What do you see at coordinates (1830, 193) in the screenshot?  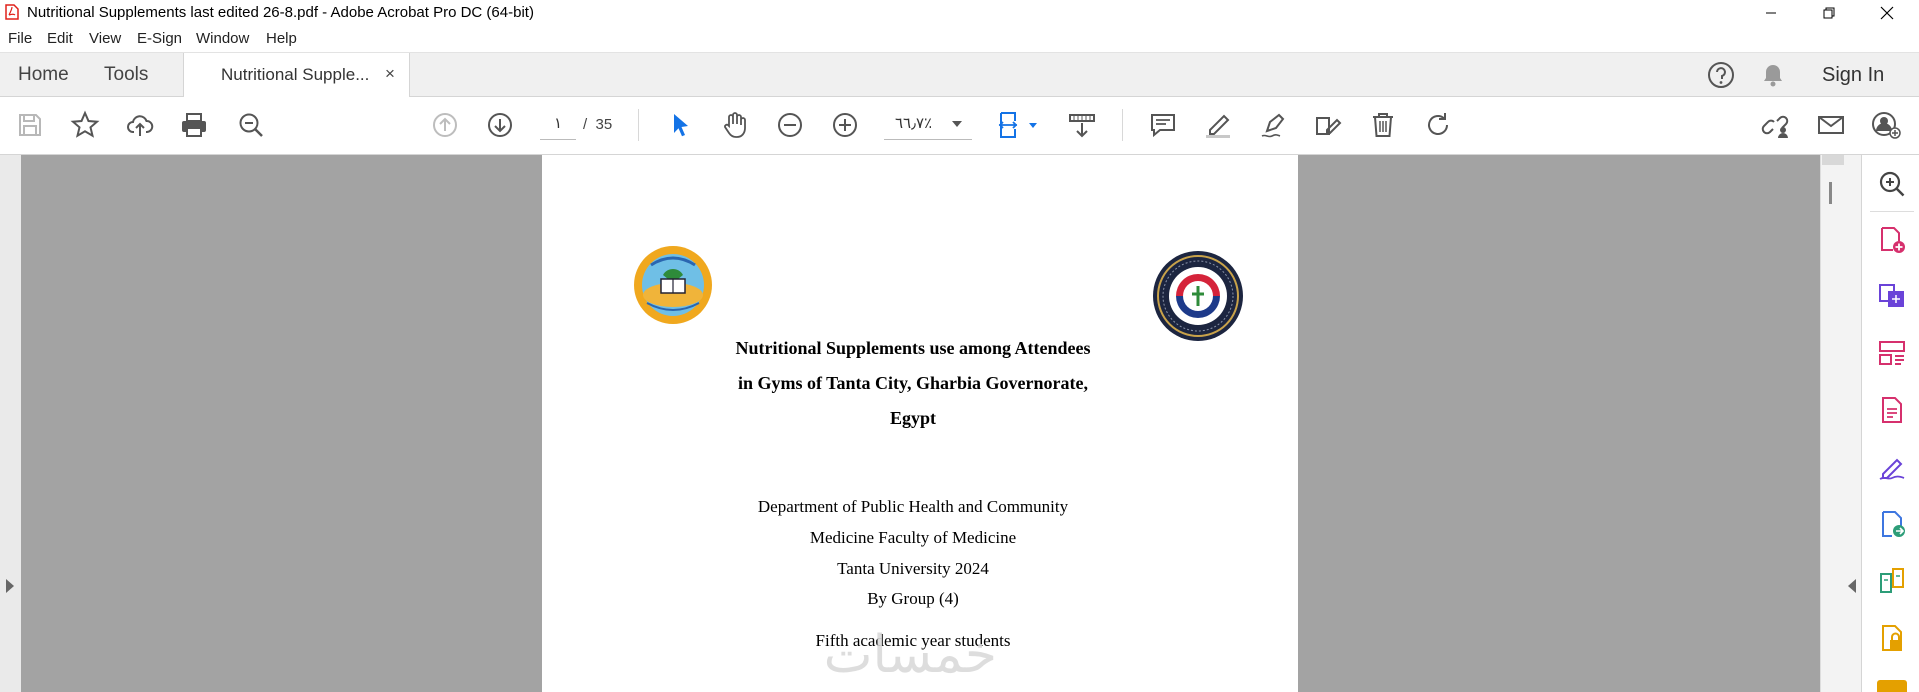 I see `scrollbar-thumb` at bounding box center [1830, 193].